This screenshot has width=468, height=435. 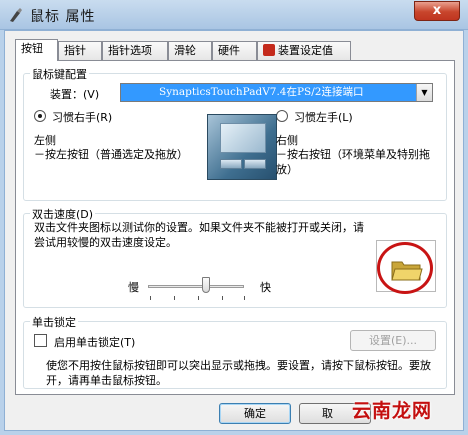 I want to click on button-label: 取, so click(x=327, y=413).